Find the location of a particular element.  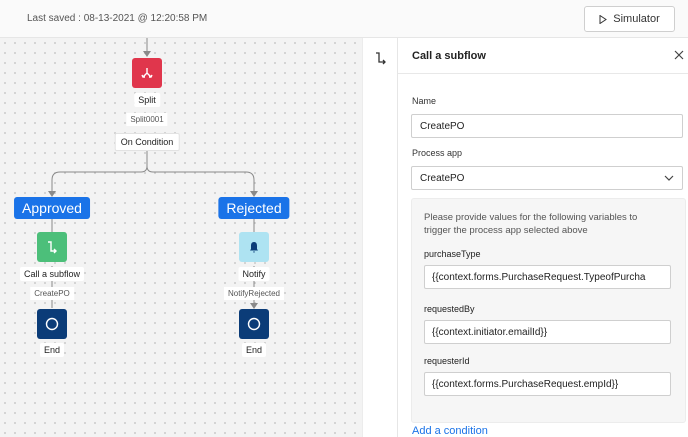

process-app-select: CreatePO is located at coordinates (547, 178).